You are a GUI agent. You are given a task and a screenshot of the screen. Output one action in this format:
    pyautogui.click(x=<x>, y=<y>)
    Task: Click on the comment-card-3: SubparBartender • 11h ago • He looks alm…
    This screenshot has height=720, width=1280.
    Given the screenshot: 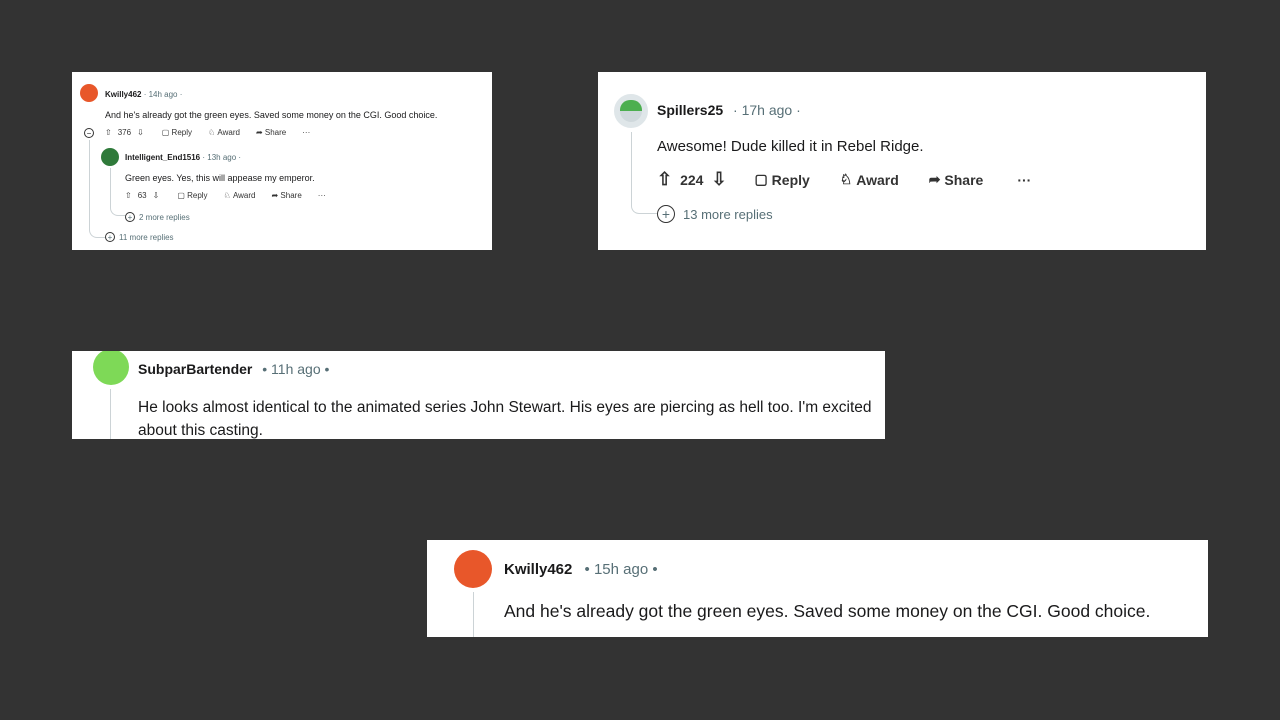 What is the action you would take?
    pyautogui.click(x=478, y=395)
    